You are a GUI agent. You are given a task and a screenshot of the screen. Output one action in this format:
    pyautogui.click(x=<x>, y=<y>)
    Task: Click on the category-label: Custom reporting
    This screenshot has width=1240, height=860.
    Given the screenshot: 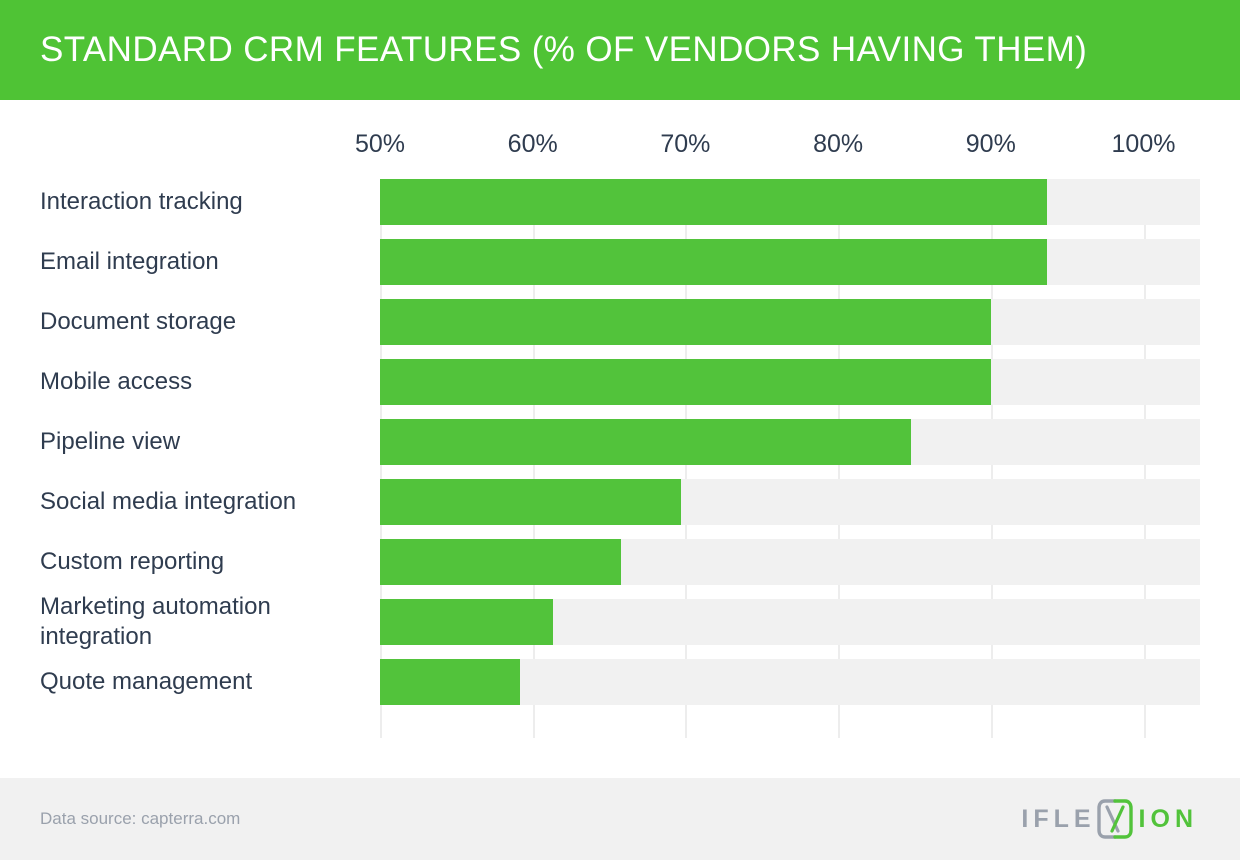 What is the action you would take?
    pyautogui.click(x=132, y=561)
    